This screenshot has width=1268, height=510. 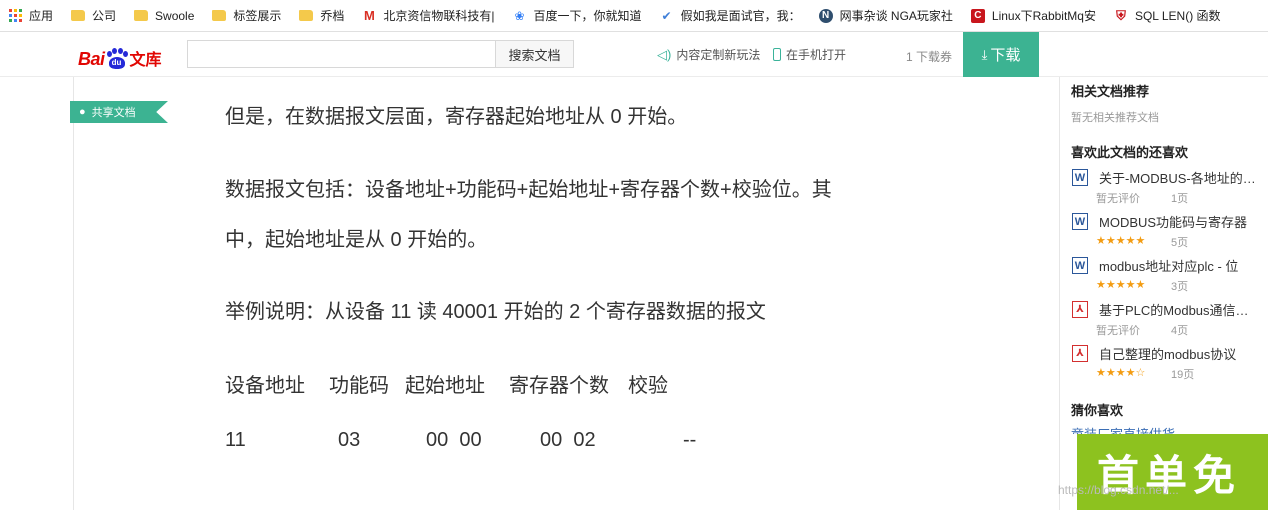 What do you see at coordinates (369, 15) in the screenshot?
I see `gmail-icon: M` at bounding box center [369, 15].